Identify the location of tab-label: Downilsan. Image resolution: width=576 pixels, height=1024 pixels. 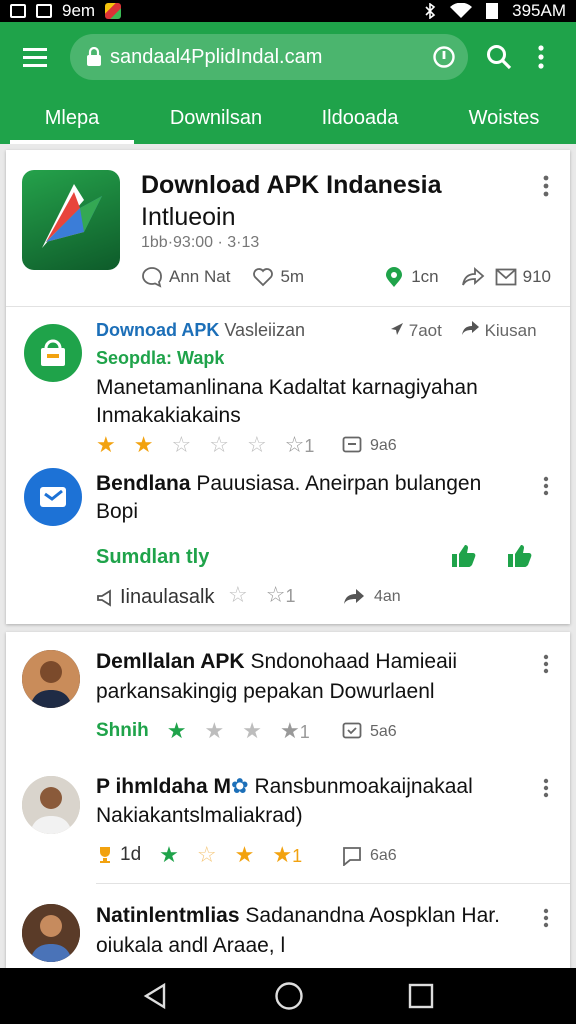
(216, 117).